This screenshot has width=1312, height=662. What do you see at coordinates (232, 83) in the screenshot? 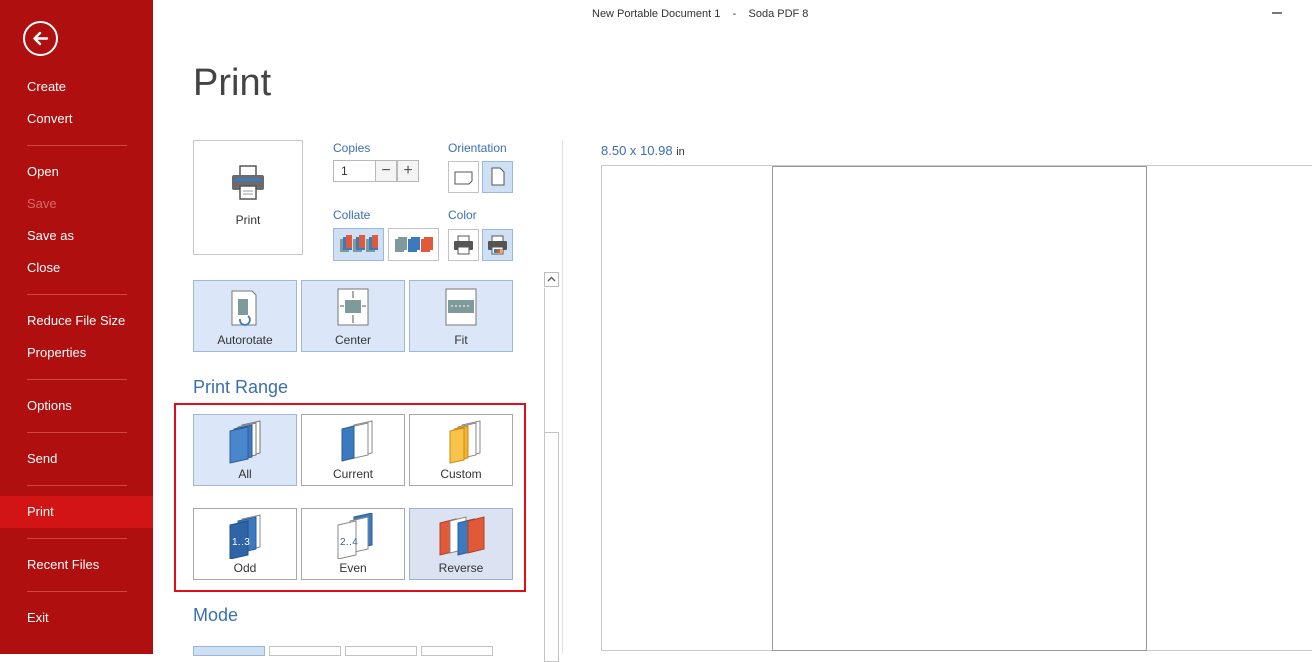
I see `page-title: Print` at bounding box center [232, 83].